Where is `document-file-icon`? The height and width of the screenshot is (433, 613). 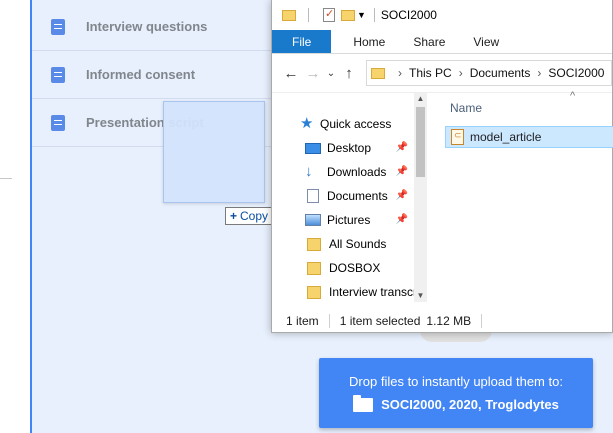
document-file-icon is located at coordinates (457, 137).